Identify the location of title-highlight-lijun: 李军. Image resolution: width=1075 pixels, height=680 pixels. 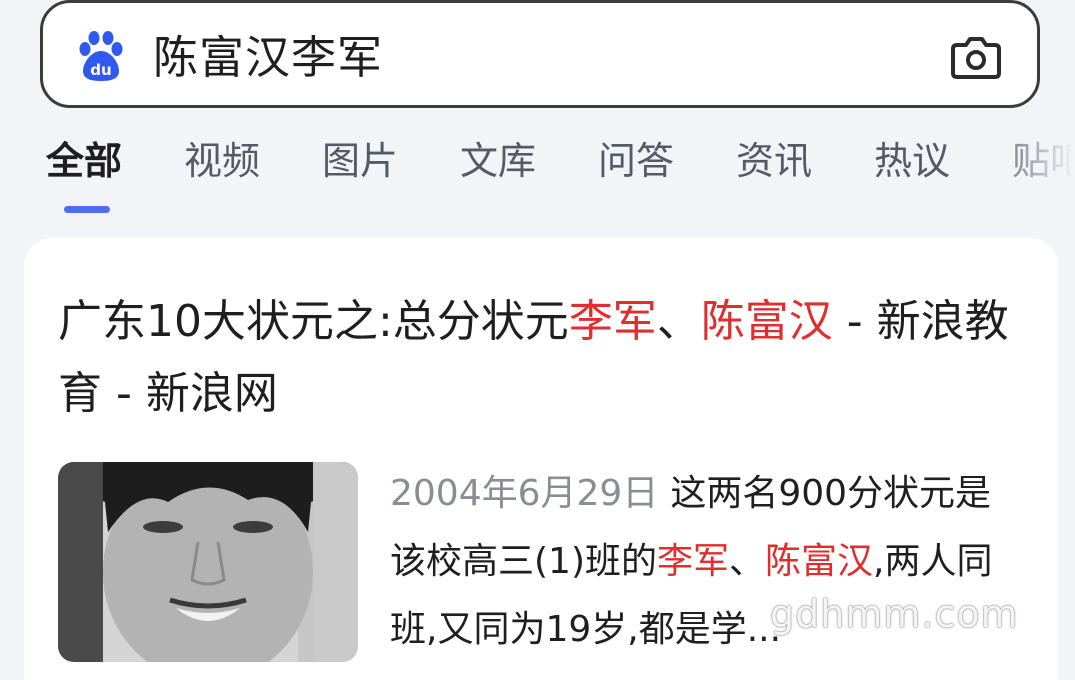
(612, 321).